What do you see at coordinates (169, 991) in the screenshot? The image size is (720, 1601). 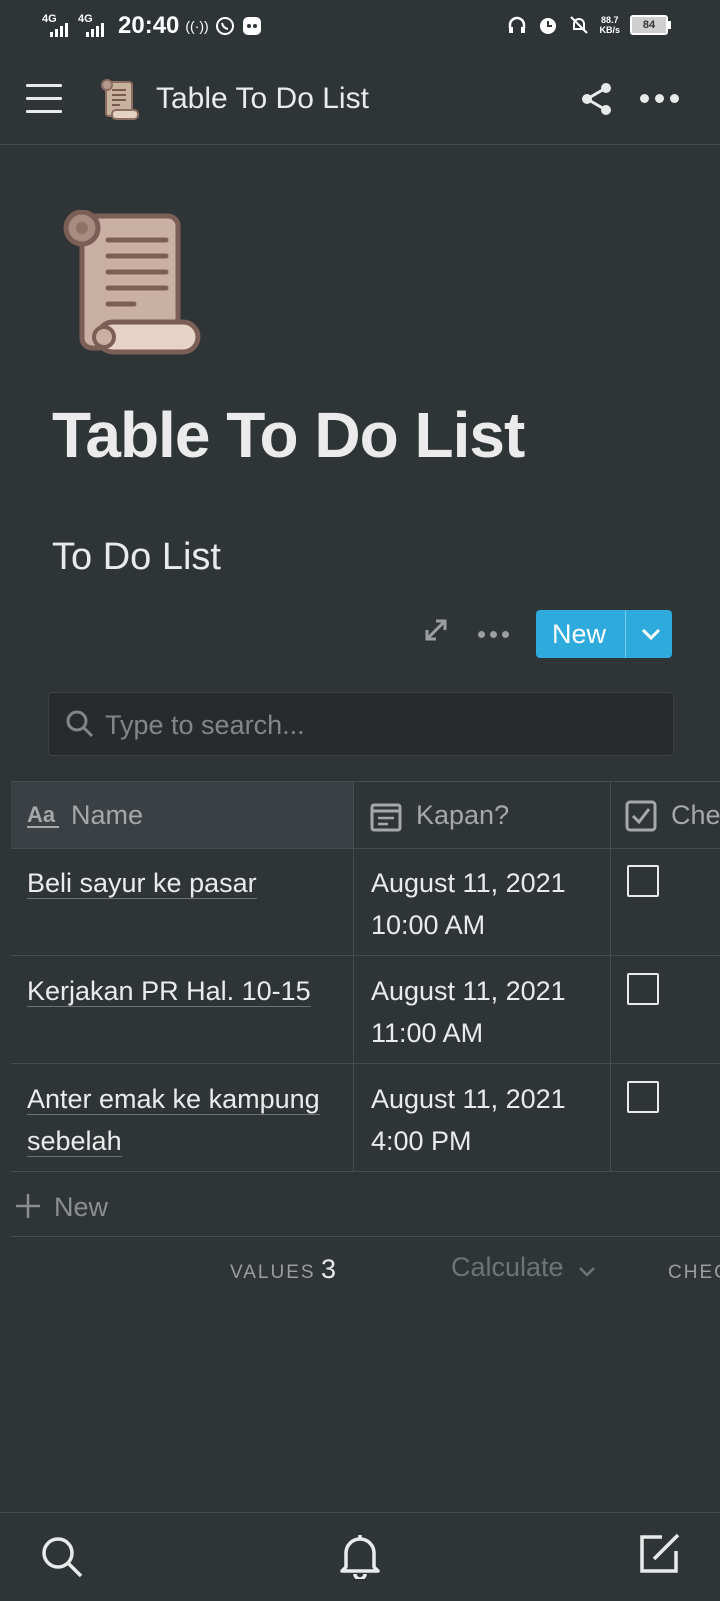 I see `row-title: Kerjakan PR Hal. 10-15` at bounding box center [169, 991].